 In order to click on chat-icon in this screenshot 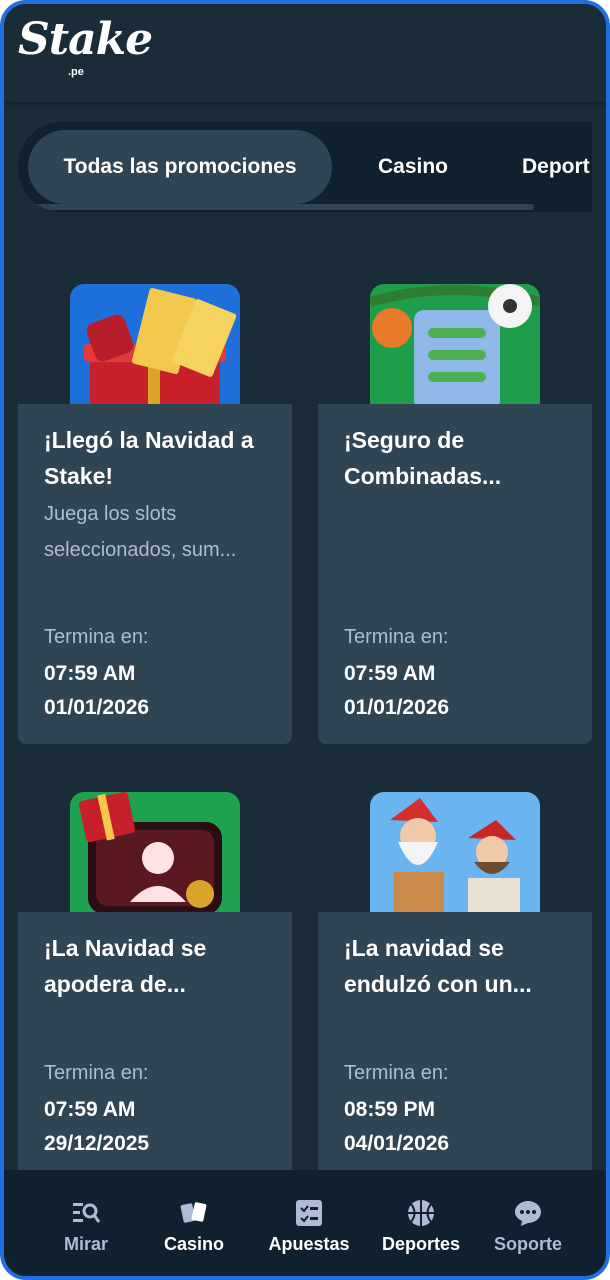, I will do `click(528, 1213)`.